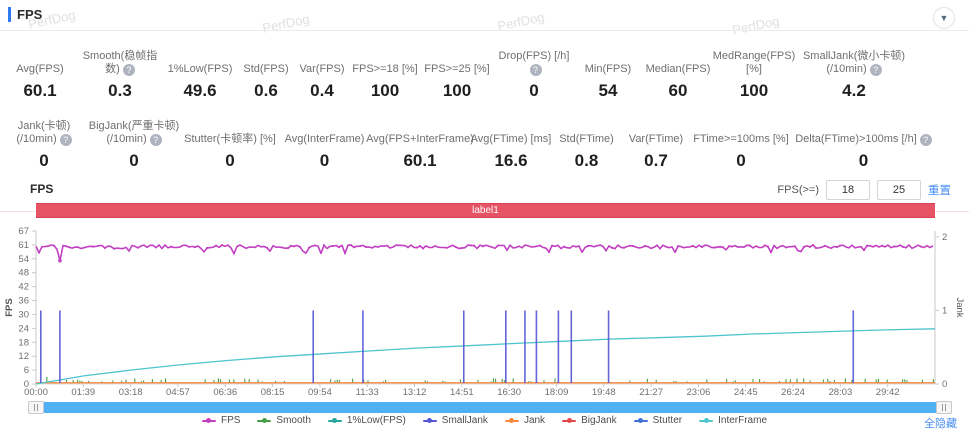 This screenshot has width=969, height=430. I want to click on svg-text: 26:24, so click(793, 392).